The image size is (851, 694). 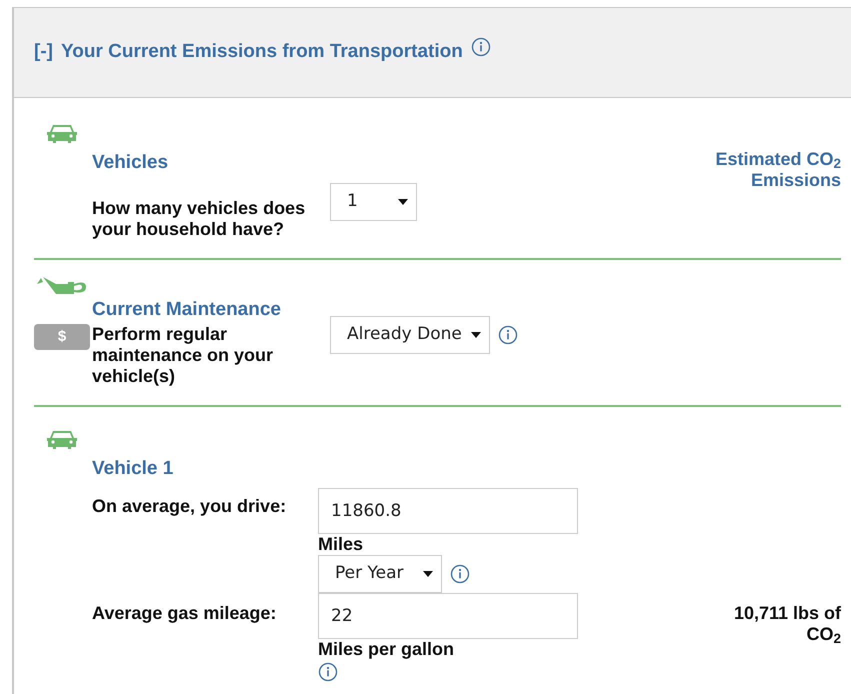 I want to click on emissions-result: 10,711 lbs of CO$_{2}$, so click(x=786, y=625).